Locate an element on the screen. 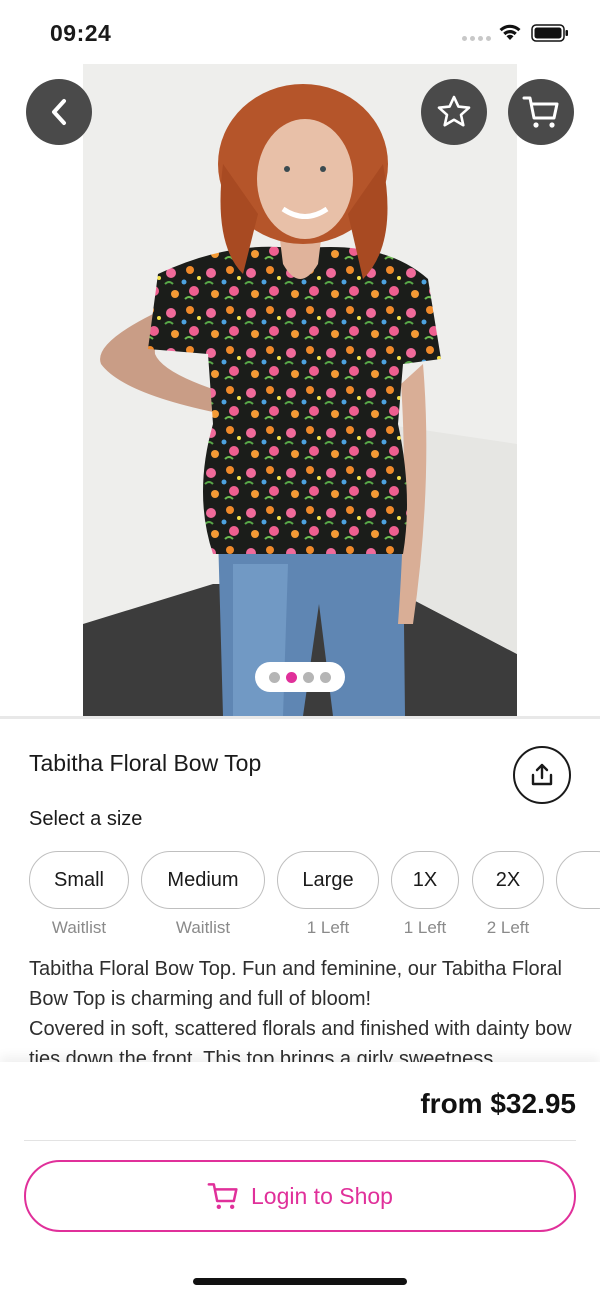  price: from $32.95 is located at coordinates (498, 1103).